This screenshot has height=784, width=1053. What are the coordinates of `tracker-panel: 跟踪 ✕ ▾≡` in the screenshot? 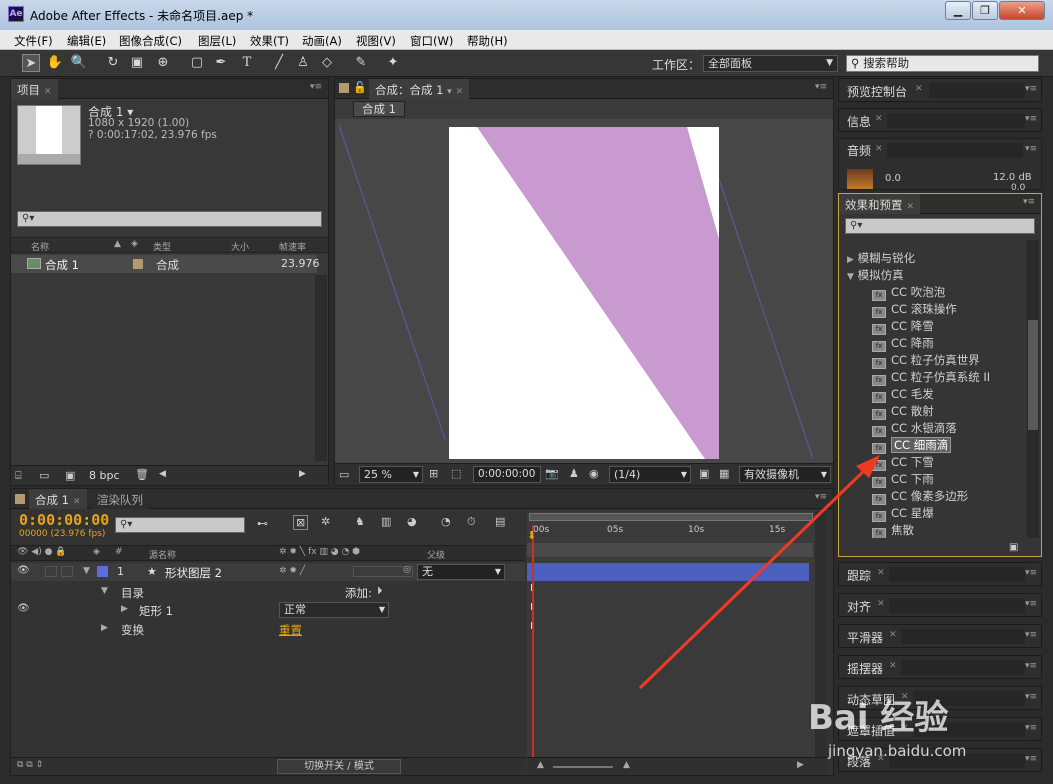 It's located at (940, 574).